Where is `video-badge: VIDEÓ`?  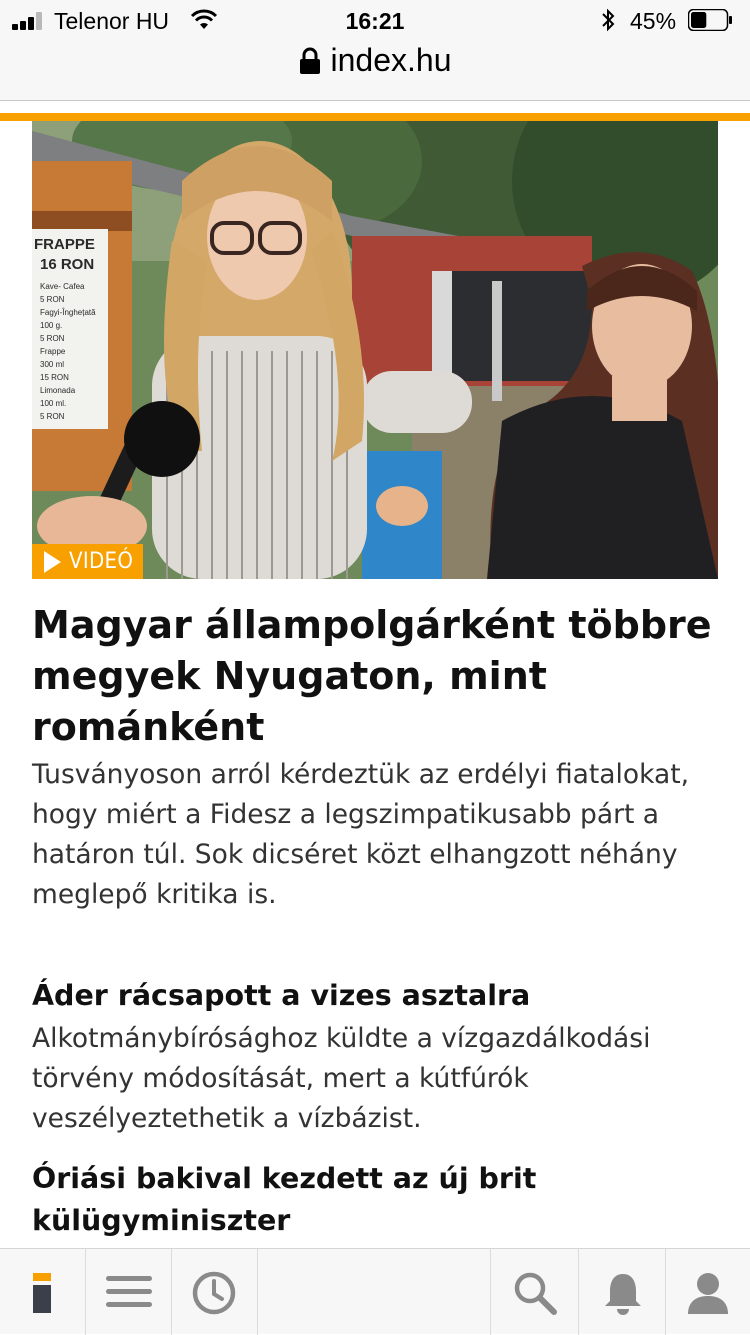 video-badge: VIDEÓ is located at coordinates (87, 561).